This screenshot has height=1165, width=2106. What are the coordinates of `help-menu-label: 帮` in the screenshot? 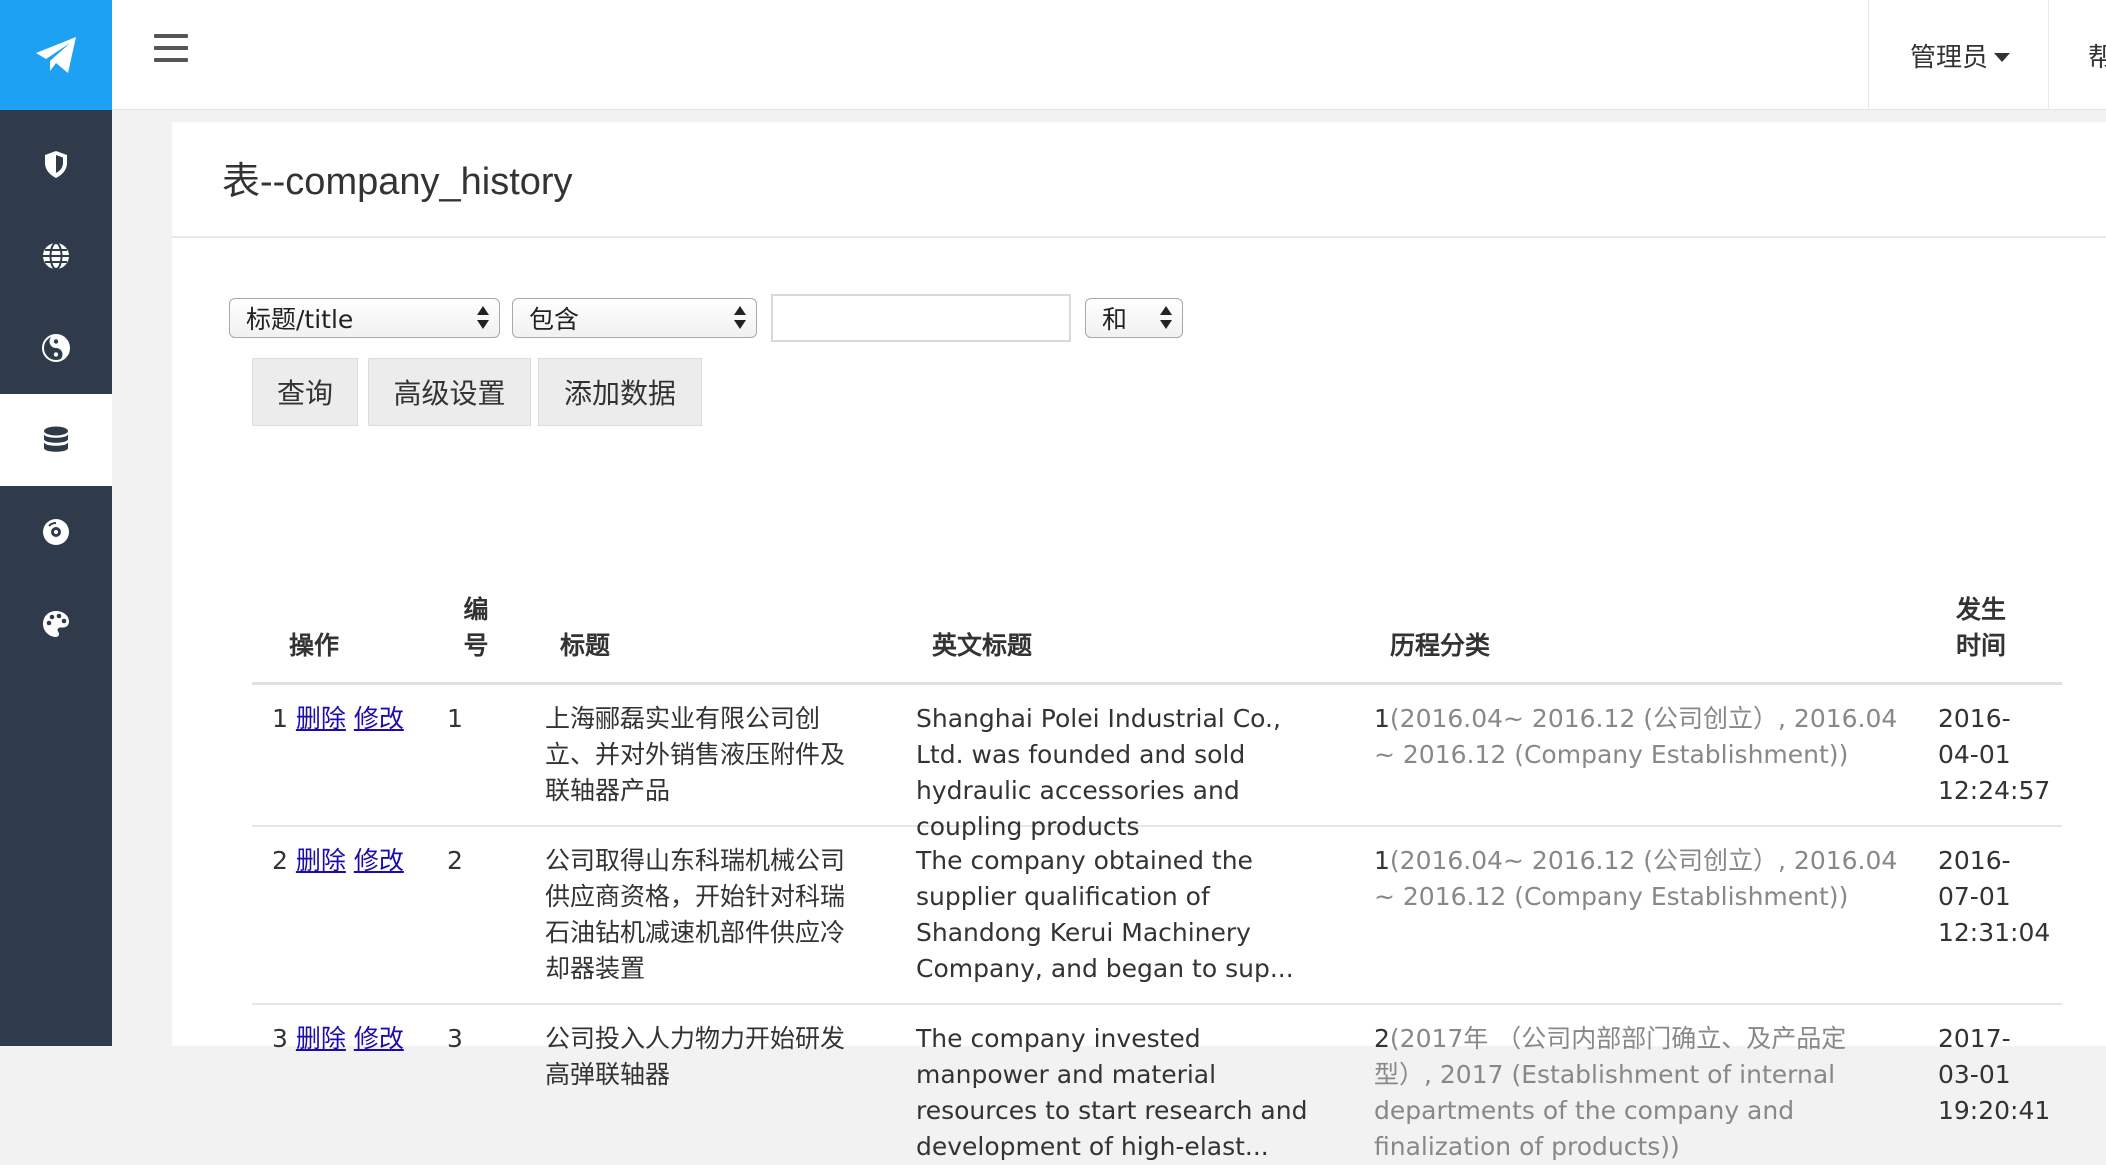 It's located at (2097, 57).